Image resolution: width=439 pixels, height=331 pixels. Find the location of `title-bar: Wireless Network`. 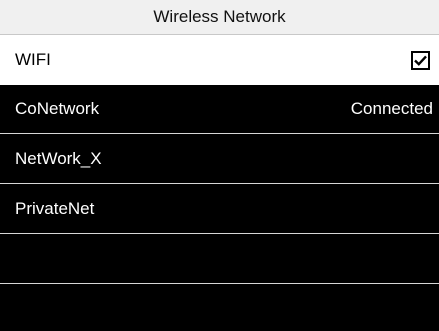

title-bar: Wireless Network is located at coordinates (219, 17).